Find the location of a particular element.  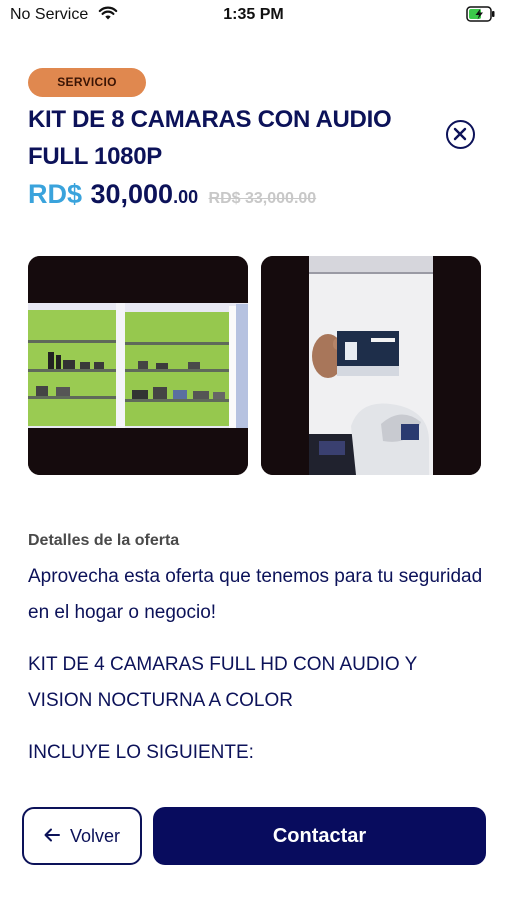

price-row: RD$ 30,000.00 RD$ 33,000.00 is located at coordinates (172, 197).